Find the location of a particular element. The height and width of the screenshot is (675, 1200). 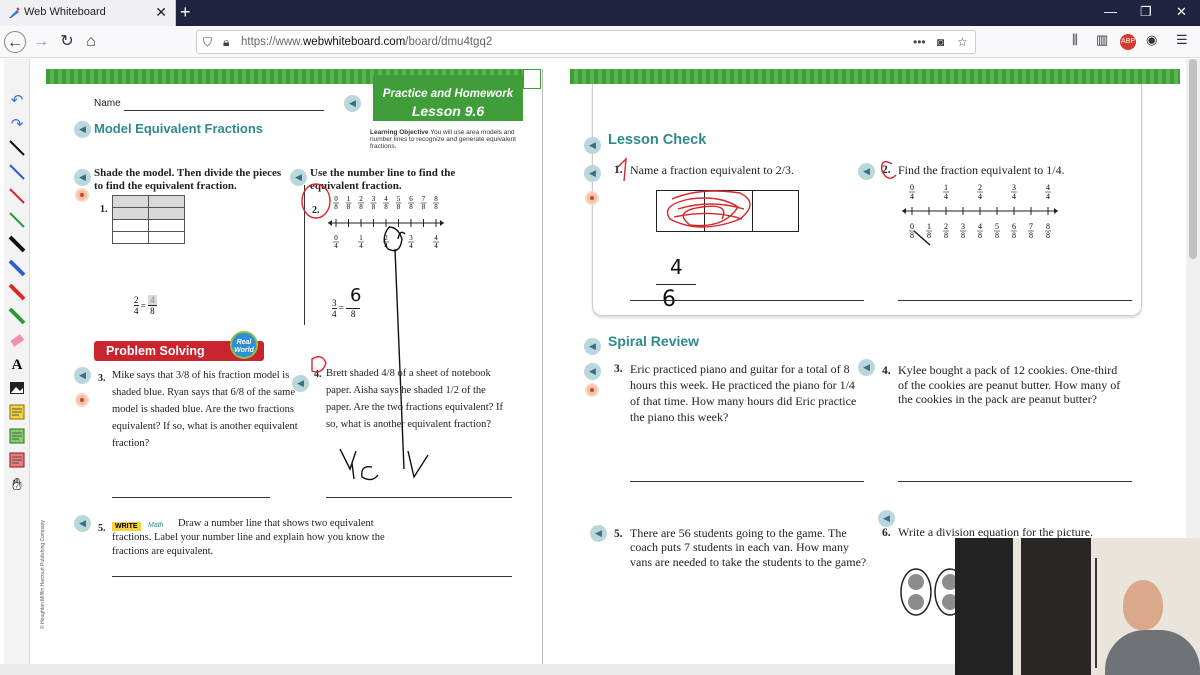

minimize-icon: — is located at coordinates (1110, 11).